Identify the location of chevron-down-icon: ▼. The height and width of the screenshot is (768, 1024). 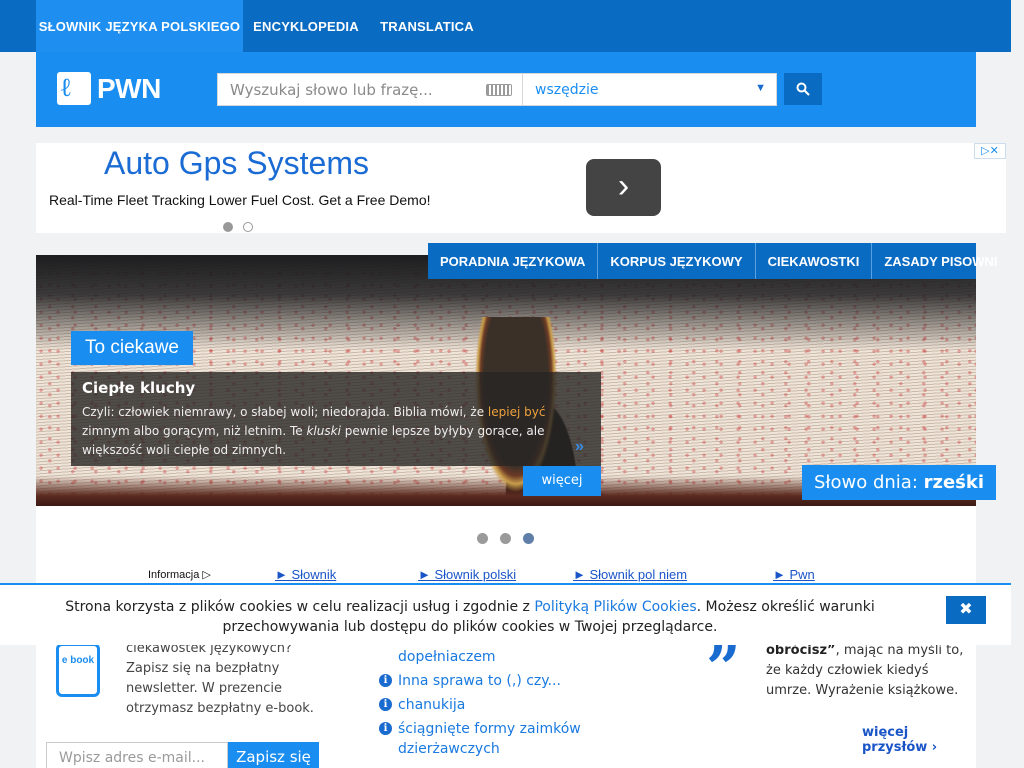
(760, 88).